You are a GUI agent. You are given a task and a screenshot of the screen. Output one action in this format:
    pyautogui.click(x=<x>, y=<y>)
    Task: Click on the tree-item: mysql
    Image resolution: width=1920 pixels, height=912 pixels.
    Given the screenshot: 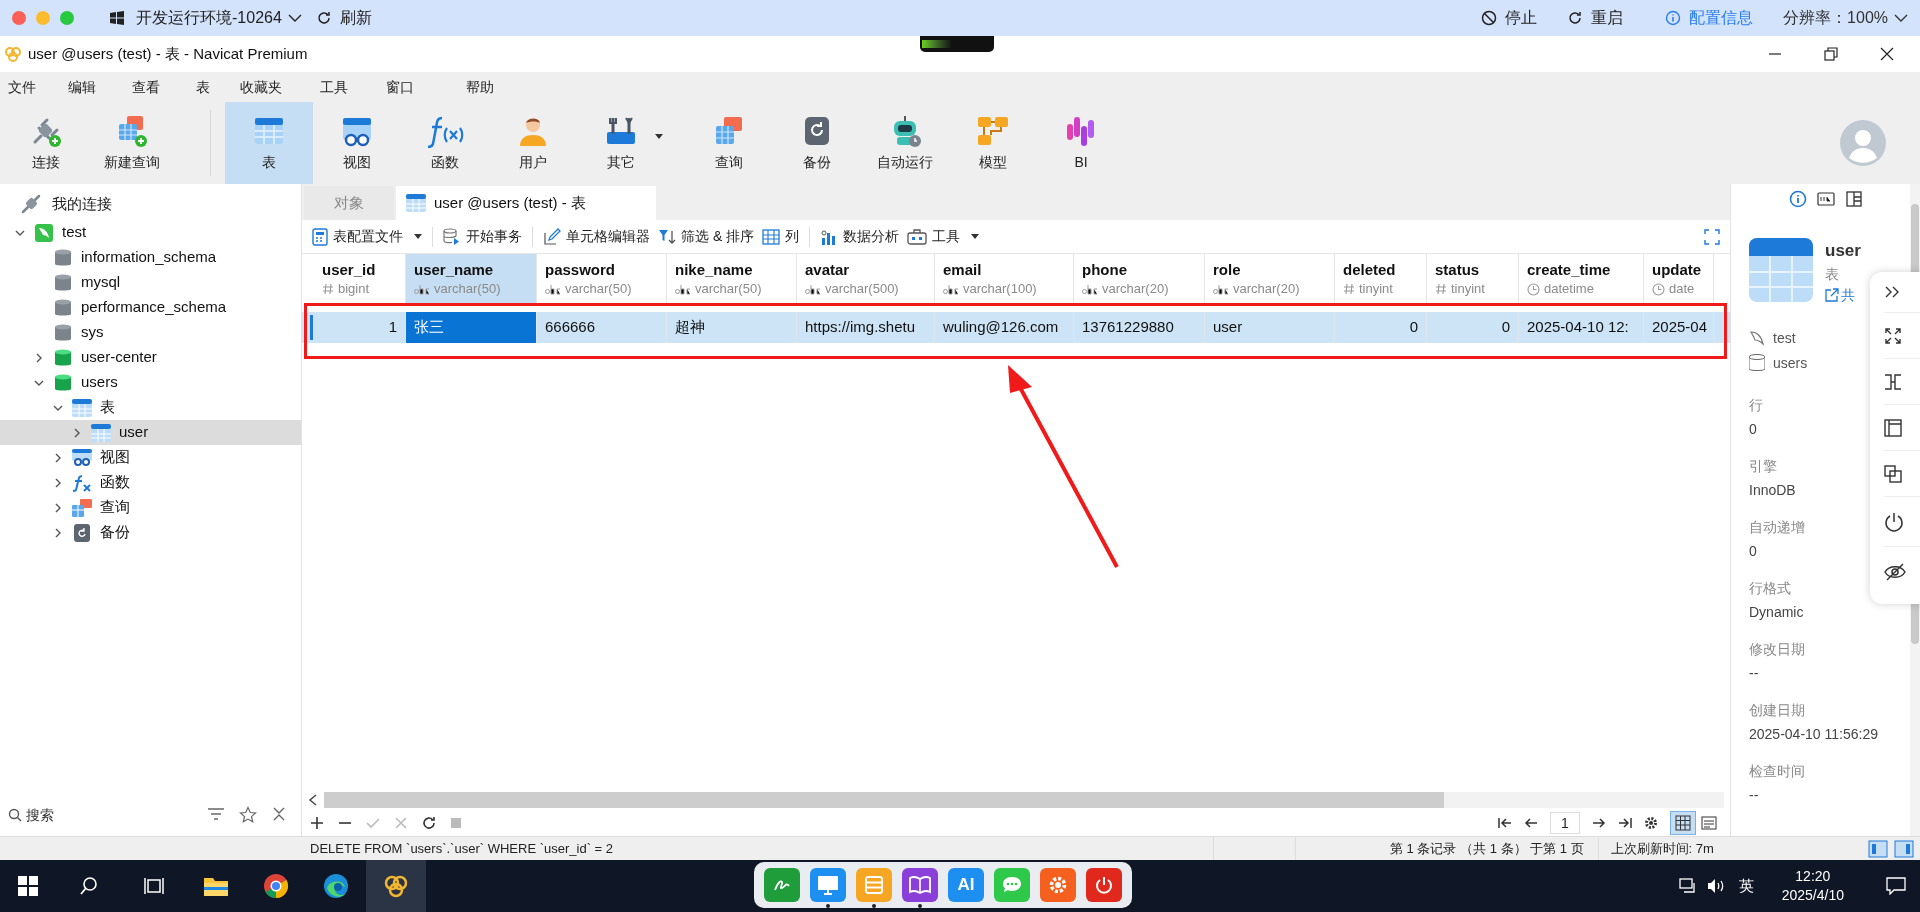 What is the action you would take?
    pyautogui.click(x=150, y=282)
    